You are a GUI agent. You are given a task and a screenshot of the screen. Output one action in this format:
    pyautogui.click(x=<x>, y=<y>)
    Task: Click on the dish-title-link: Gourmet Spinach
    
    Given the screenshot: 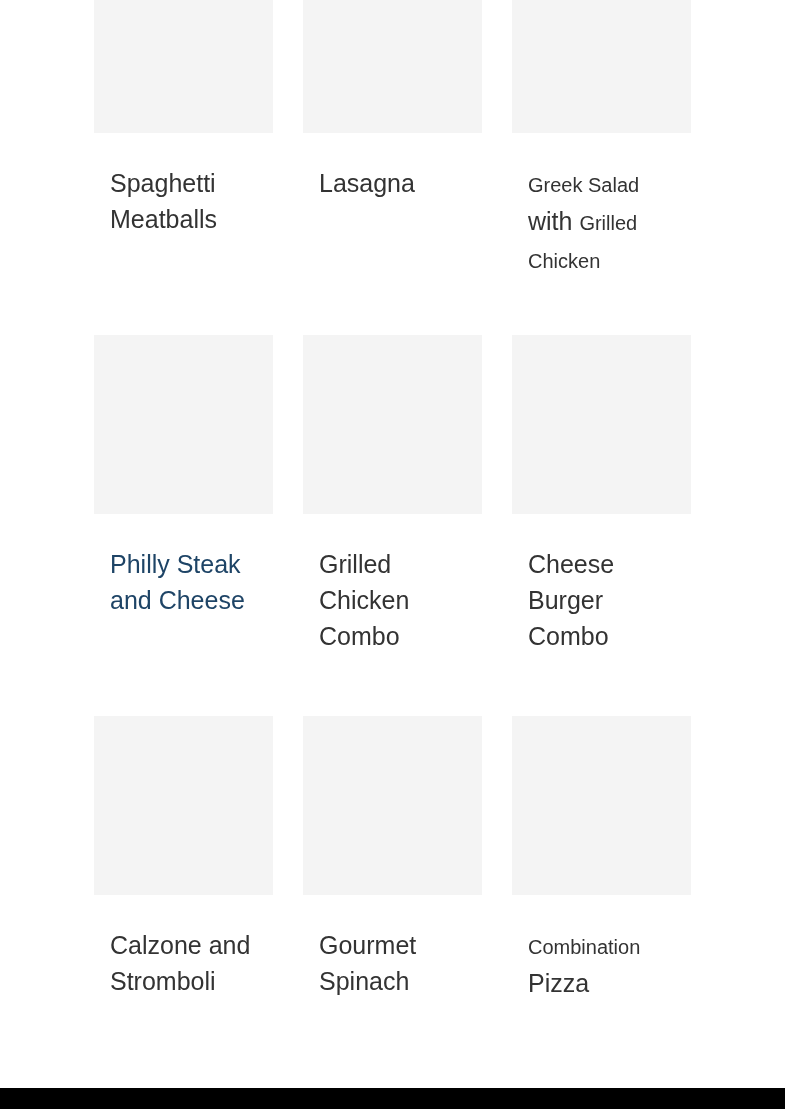 What is the action you would take?
    pyautogui.click(x=400, y=963)
    